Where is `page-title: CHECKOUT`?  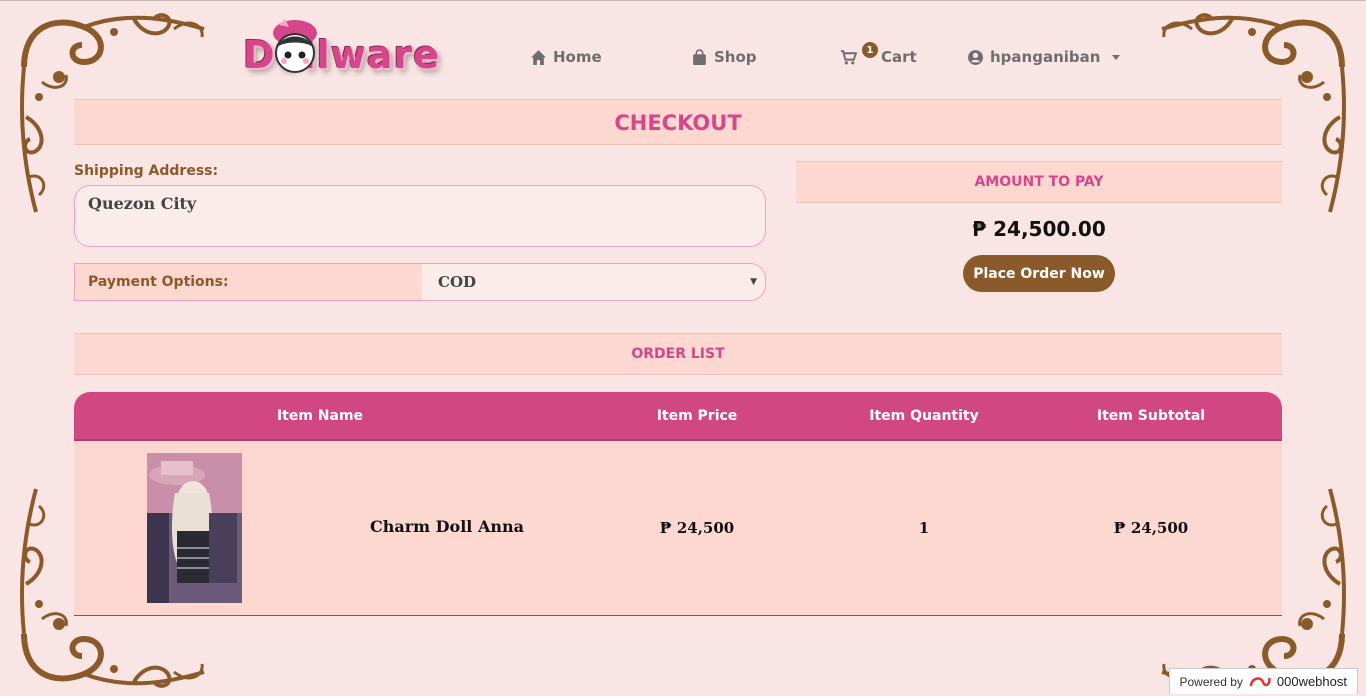 page-title: CHECKOUT is located at coordinates (678, 122).